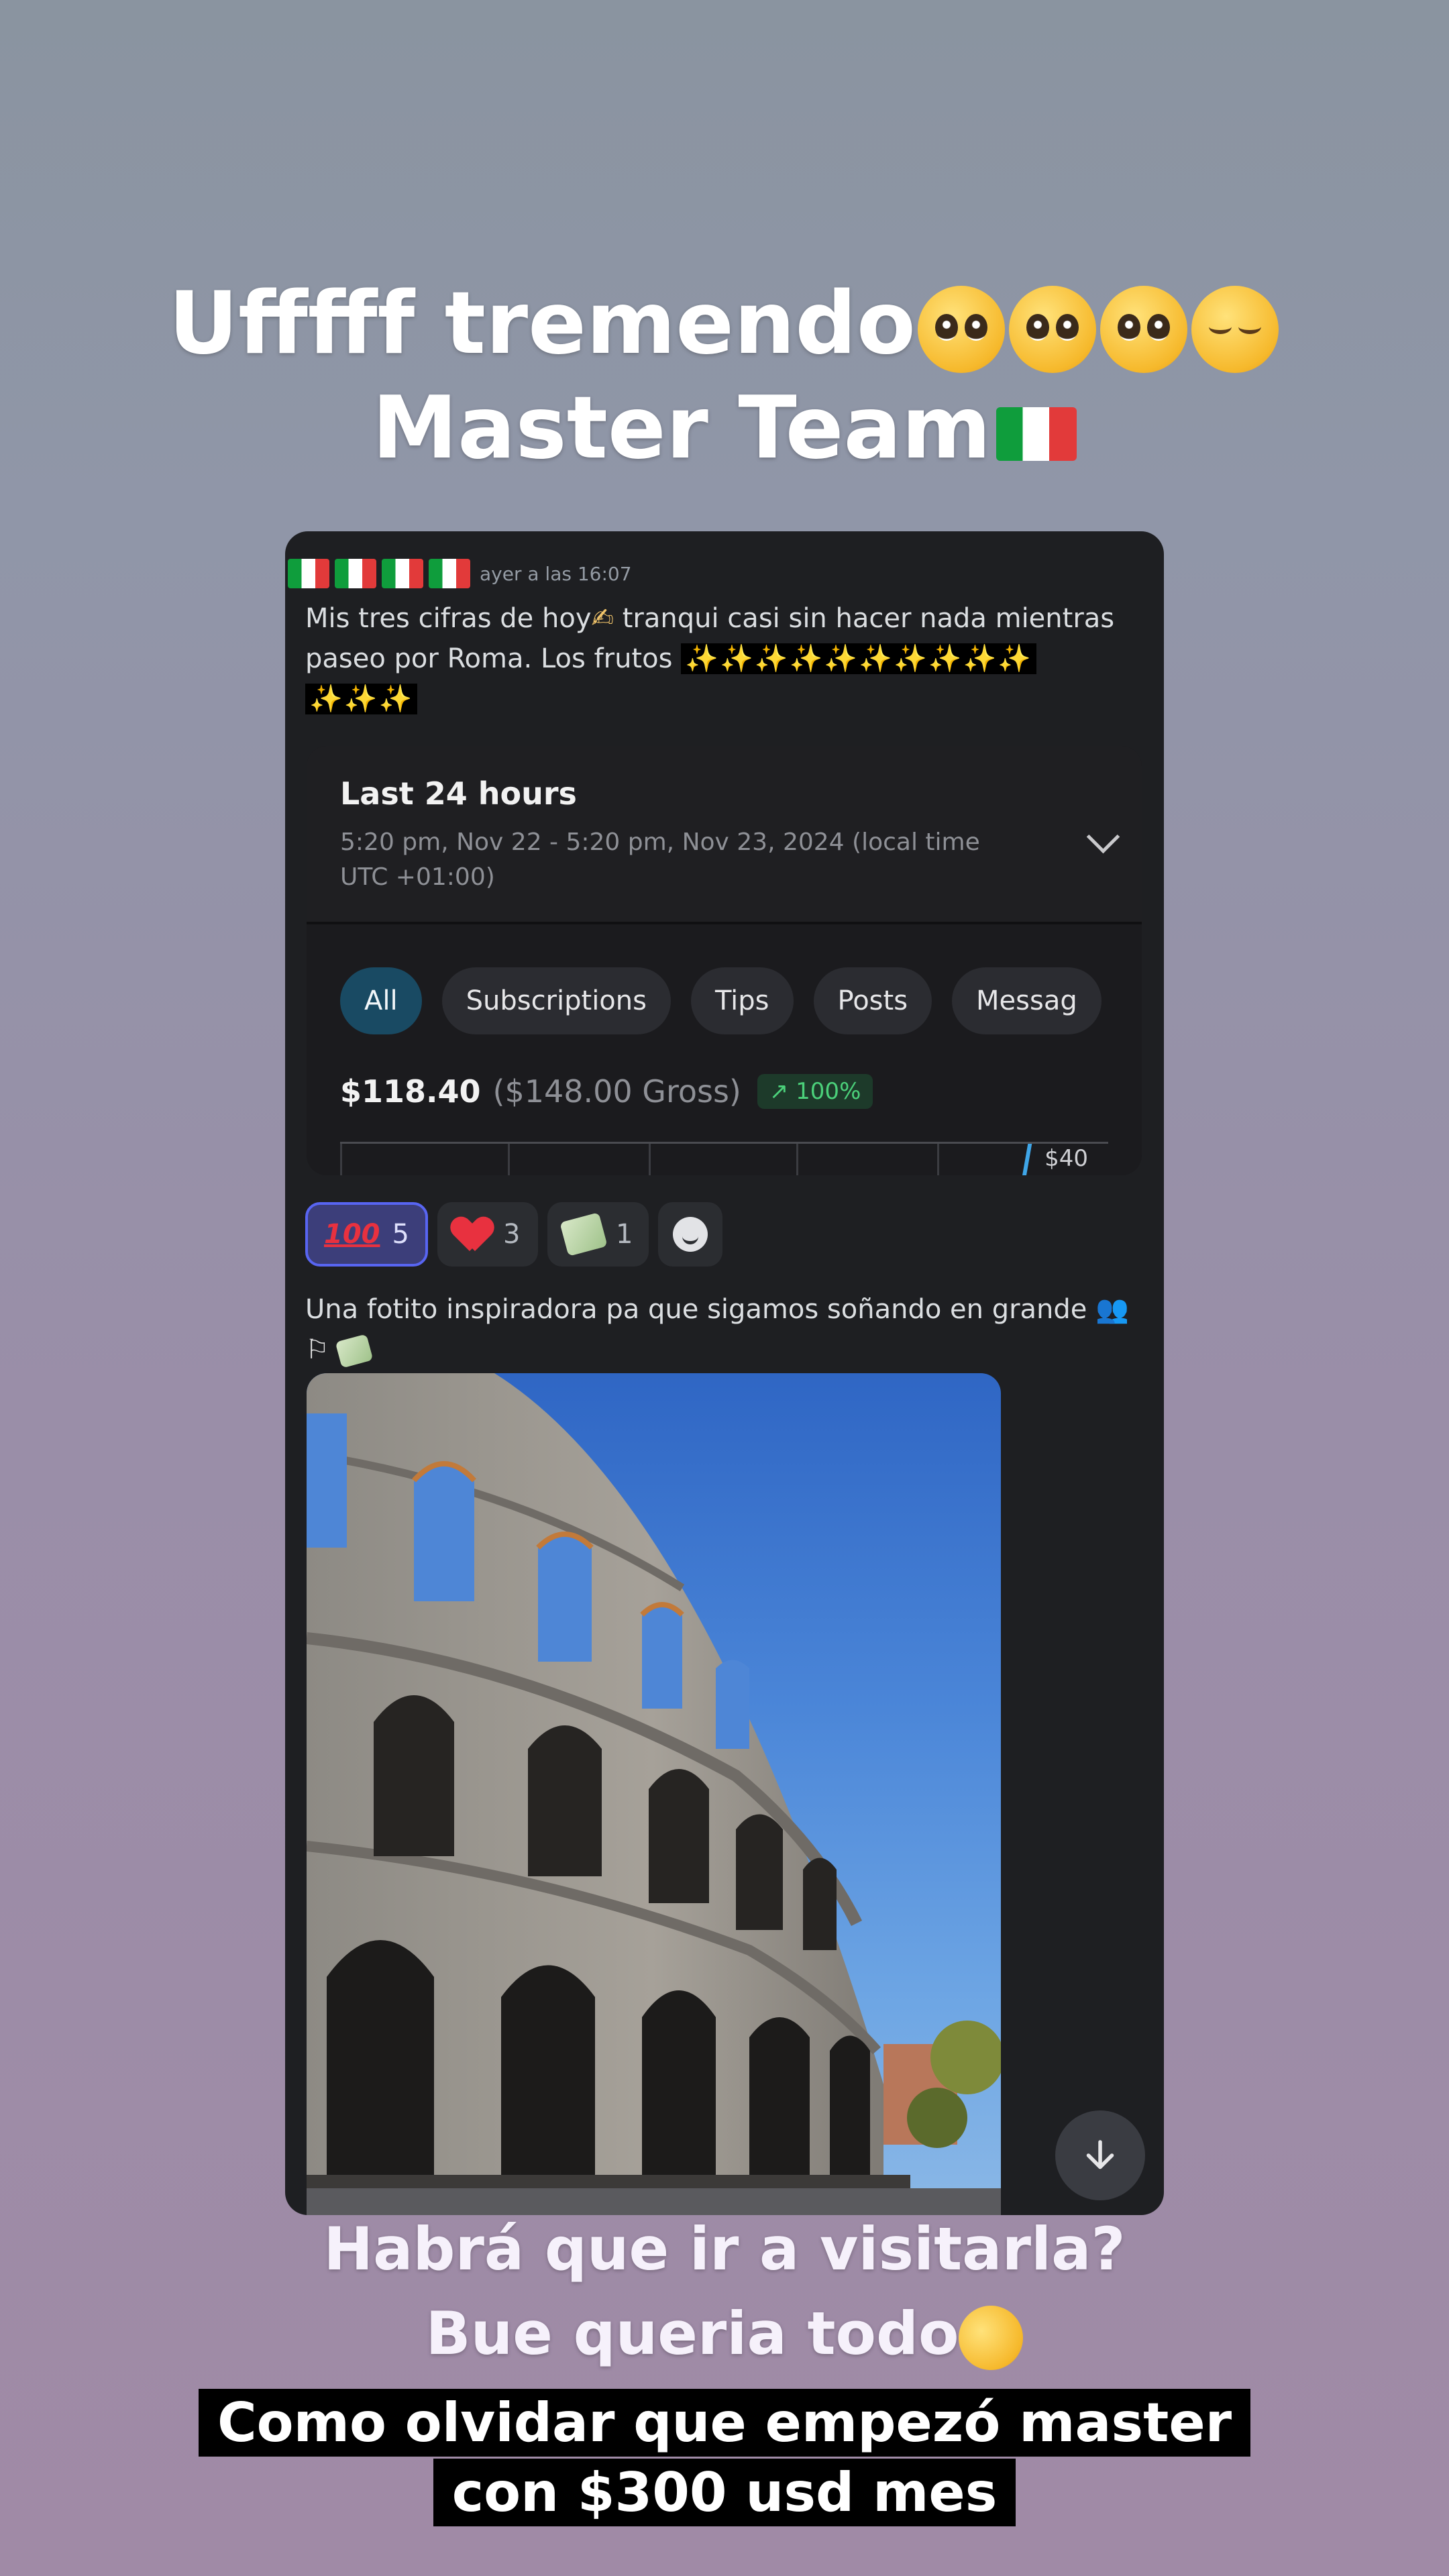 This screenshot has height=2576, width=1449. Describe the element at coordinates (1112, 1309) in the screenshot. I see `busts-icon: 👥` at that location.